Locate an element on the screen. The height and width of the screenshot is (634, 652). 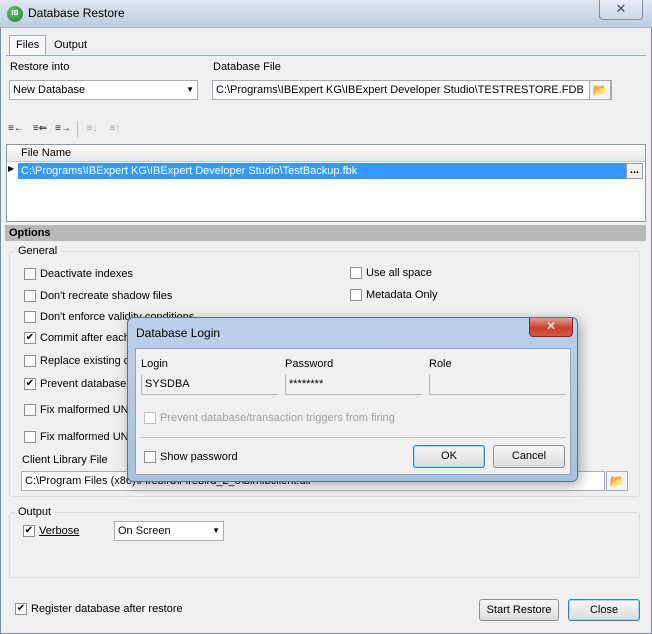
register-database-label: Register database after restore is located at coordinates (107, 609).